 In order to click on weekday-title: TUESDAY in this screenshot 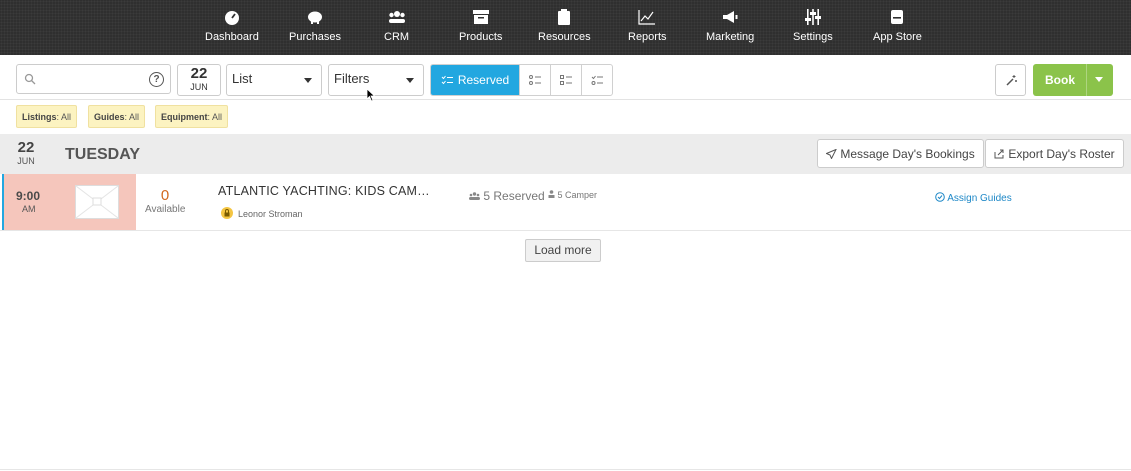, I will do `click(102, 154)`.